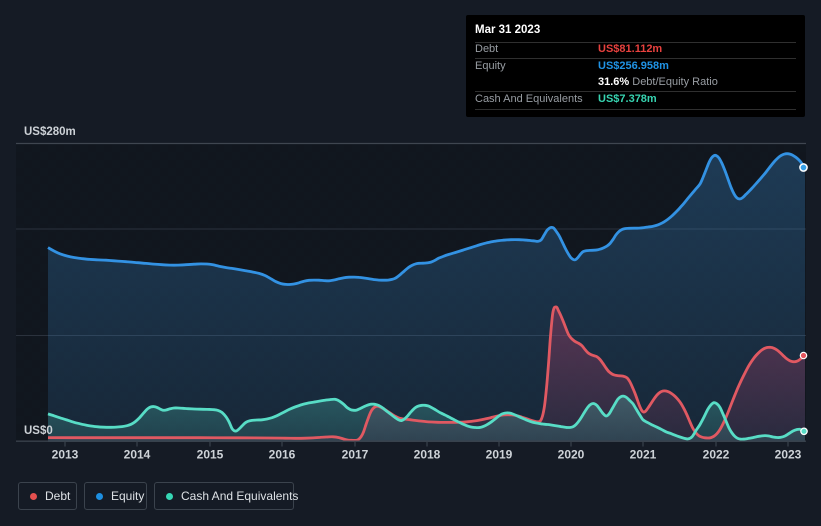 The width and height of the screenshot is (821, 526). What do you see at coordinates (427, 455) in the screenshot?
I see `svg-text: 2018` at bounding box center [427, 455].